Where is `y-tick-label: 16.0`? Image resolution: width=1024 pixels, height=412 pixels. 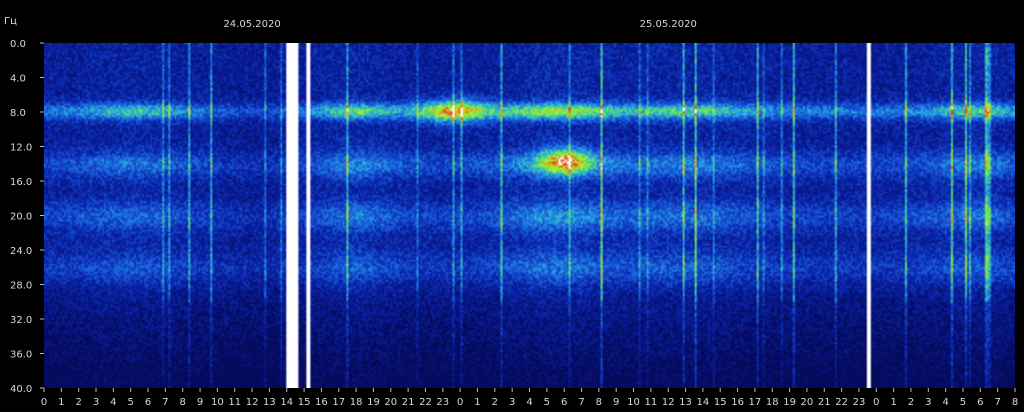 y-tick-label: 16.0 is located at coordinates (21, 182).